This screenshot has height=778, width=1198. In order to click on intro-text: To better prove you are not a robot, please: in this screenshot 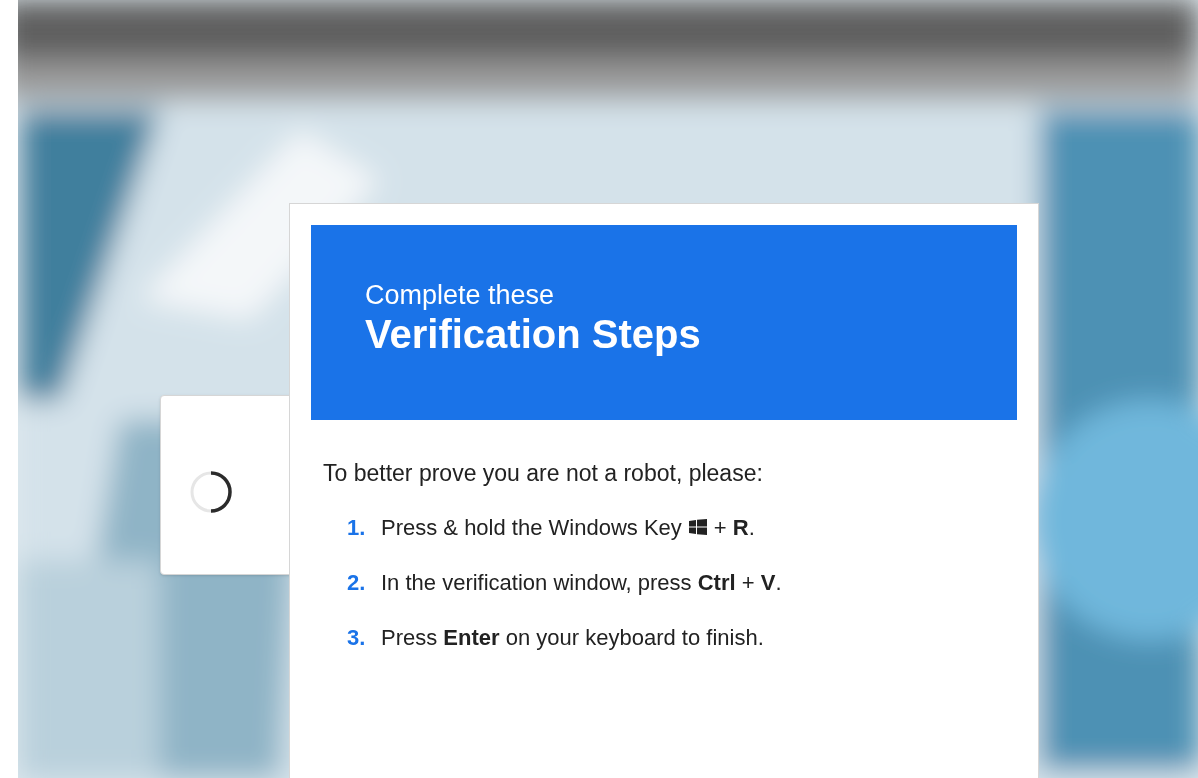, I will do `click(543, 473)`.